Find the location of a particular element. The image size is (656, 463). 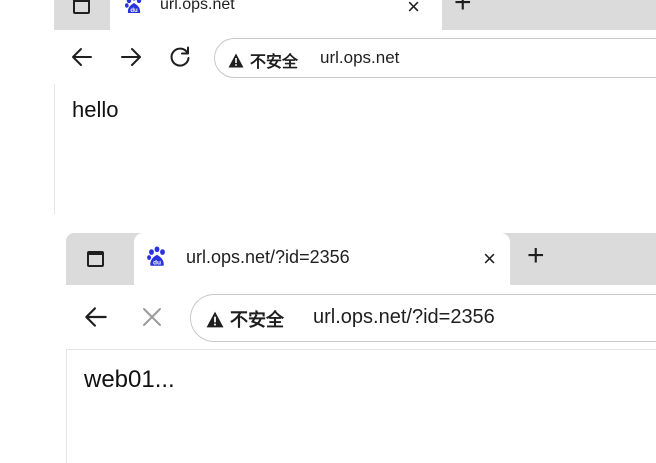

tab-active: du url.ops.net/?id=2356 × is located at coordinates (322, 259).